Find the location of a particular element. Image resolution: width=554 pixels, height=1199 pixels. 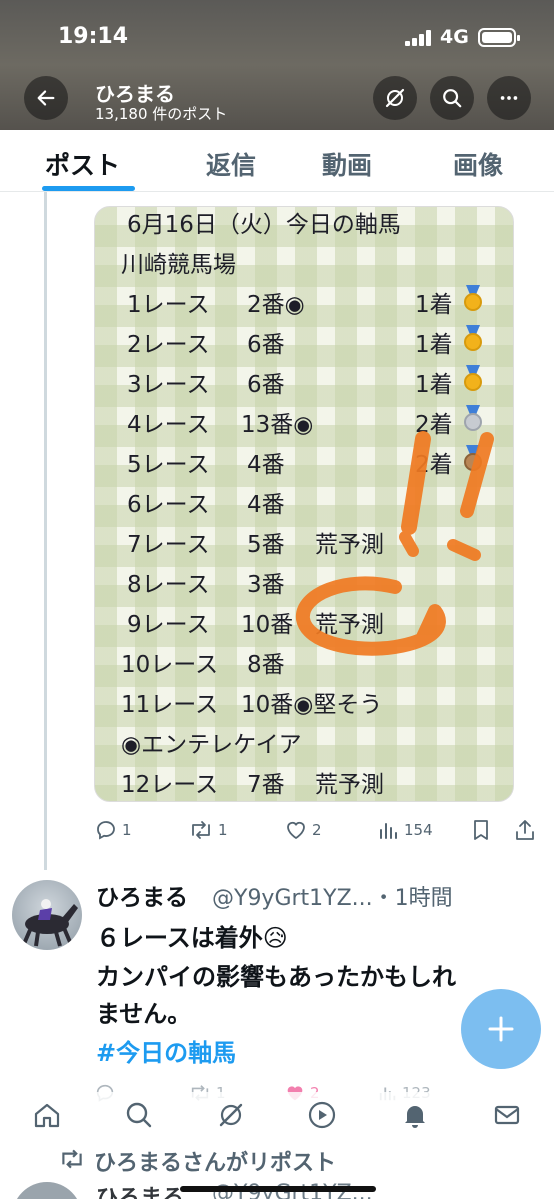

heart-icon is located at coordinates (296, 830).